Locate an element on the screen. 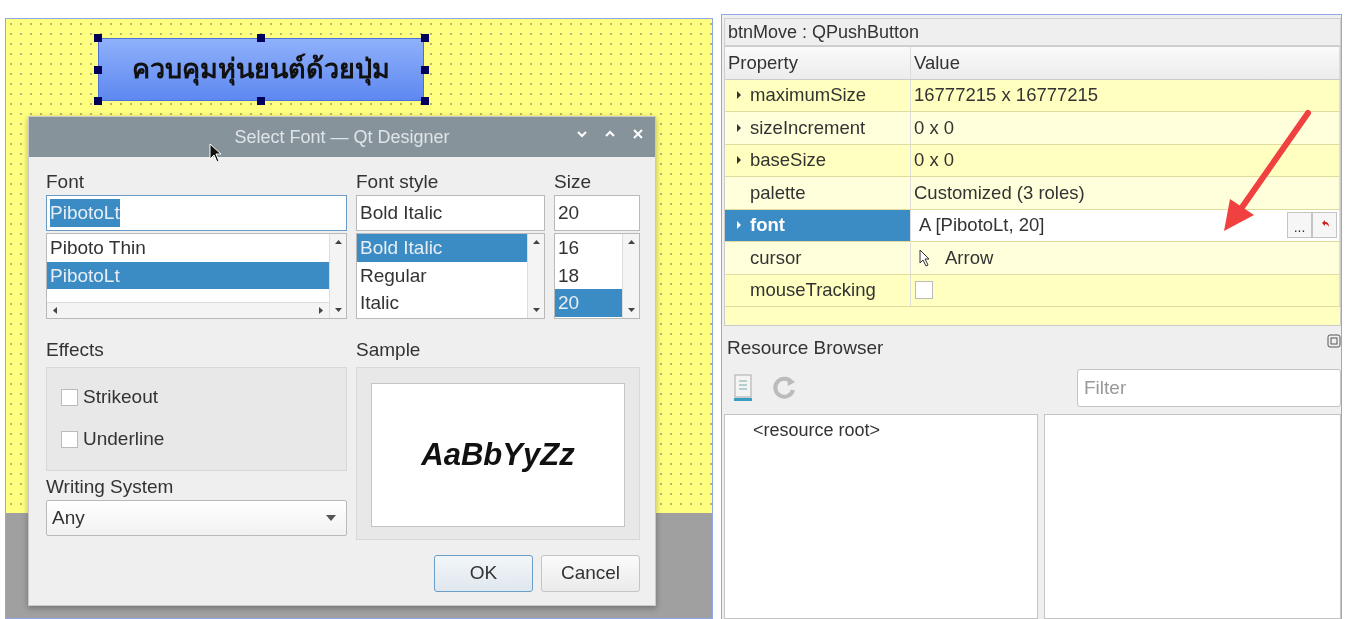 The image size is (1346, 619). column-header: Value is located at coordinates (1125, 63).